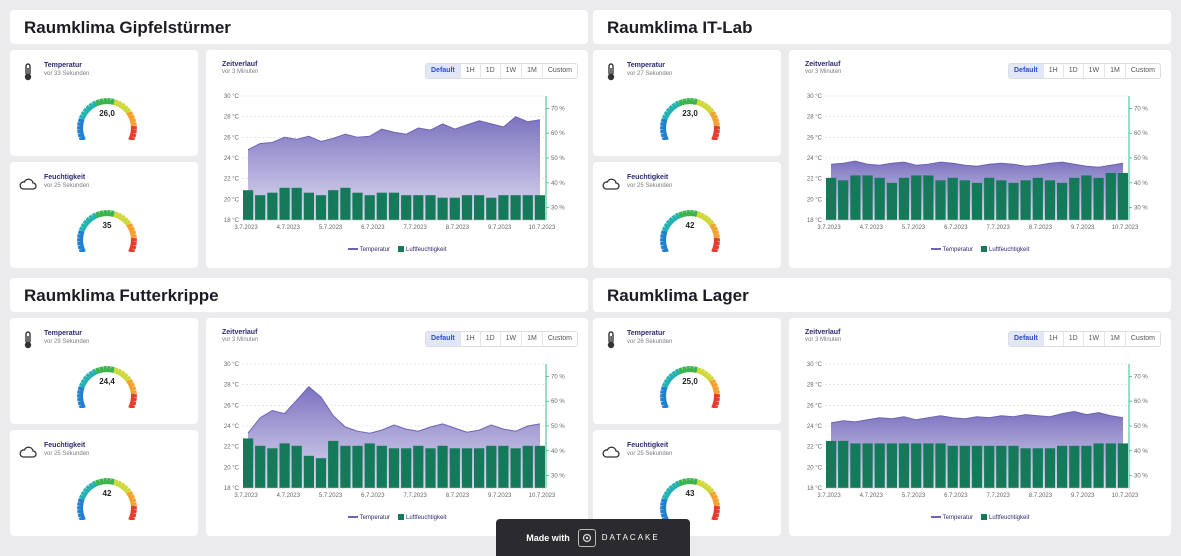  Describe the element at coordinates (104, 103) in the screenshot. I see `temperature-card: Temperatur vor 33 Sekunden 26,0` at that location.